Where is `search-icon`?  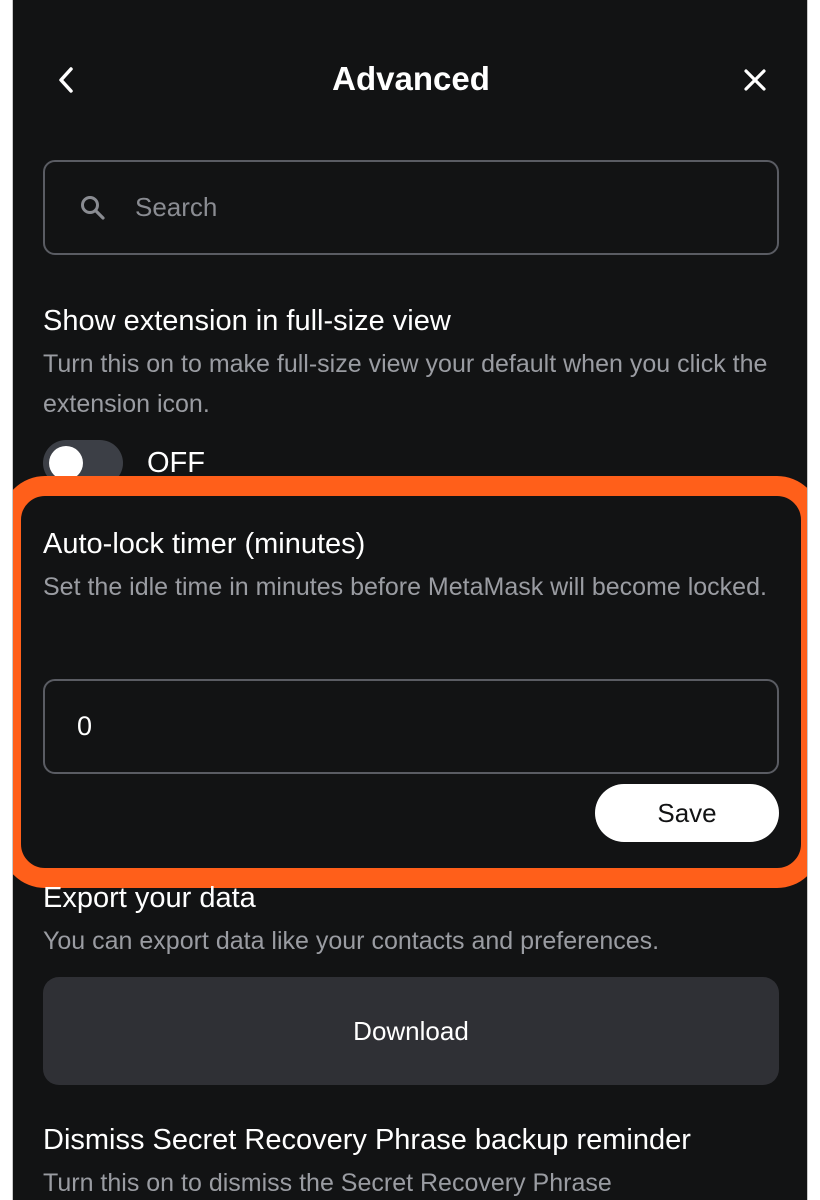
search-icon is located at coordinates (93, 208).